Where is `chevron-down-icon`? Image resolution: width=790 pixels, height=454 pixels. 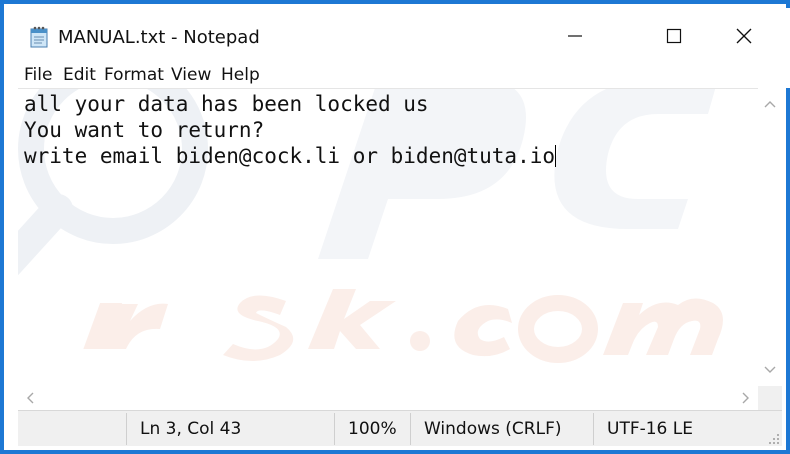 chevron-down-icon is located at coordinates (770, 369).